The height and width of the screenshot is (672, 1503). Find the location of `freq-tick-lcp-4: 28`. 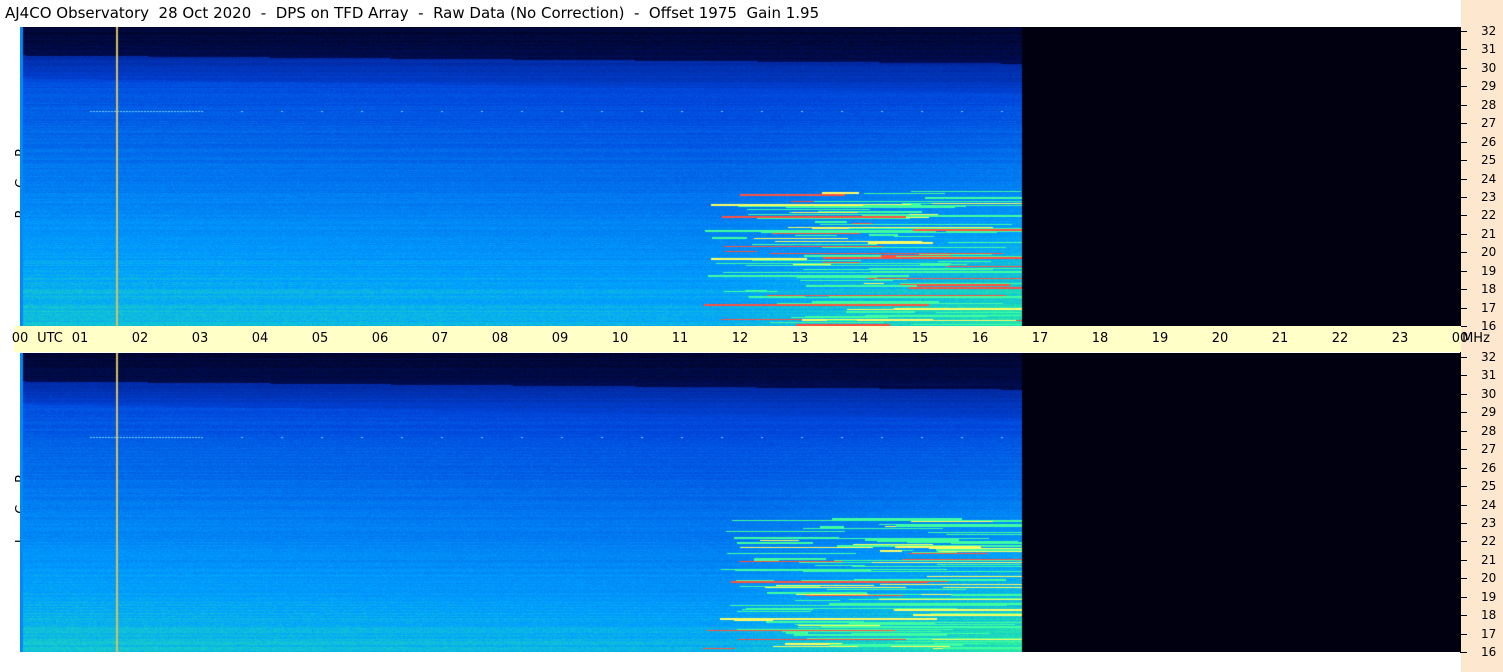

freq-tick-lcp-4: 28 is located at coordinates (1489, 430).